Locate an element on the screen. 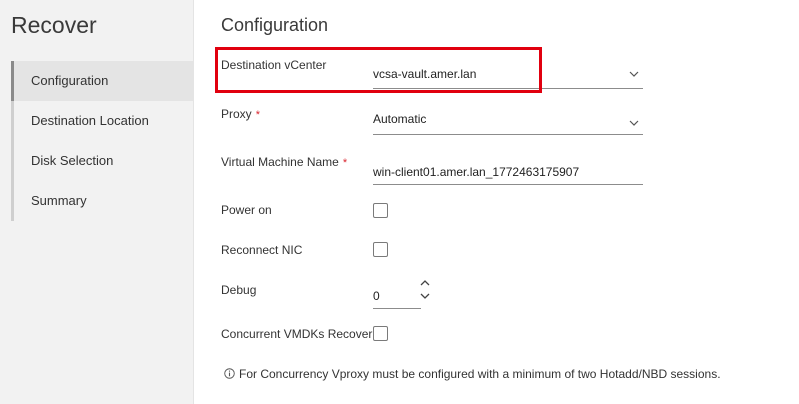  concurrent-vmdks-checkbox is located at coordinates (380, 333).